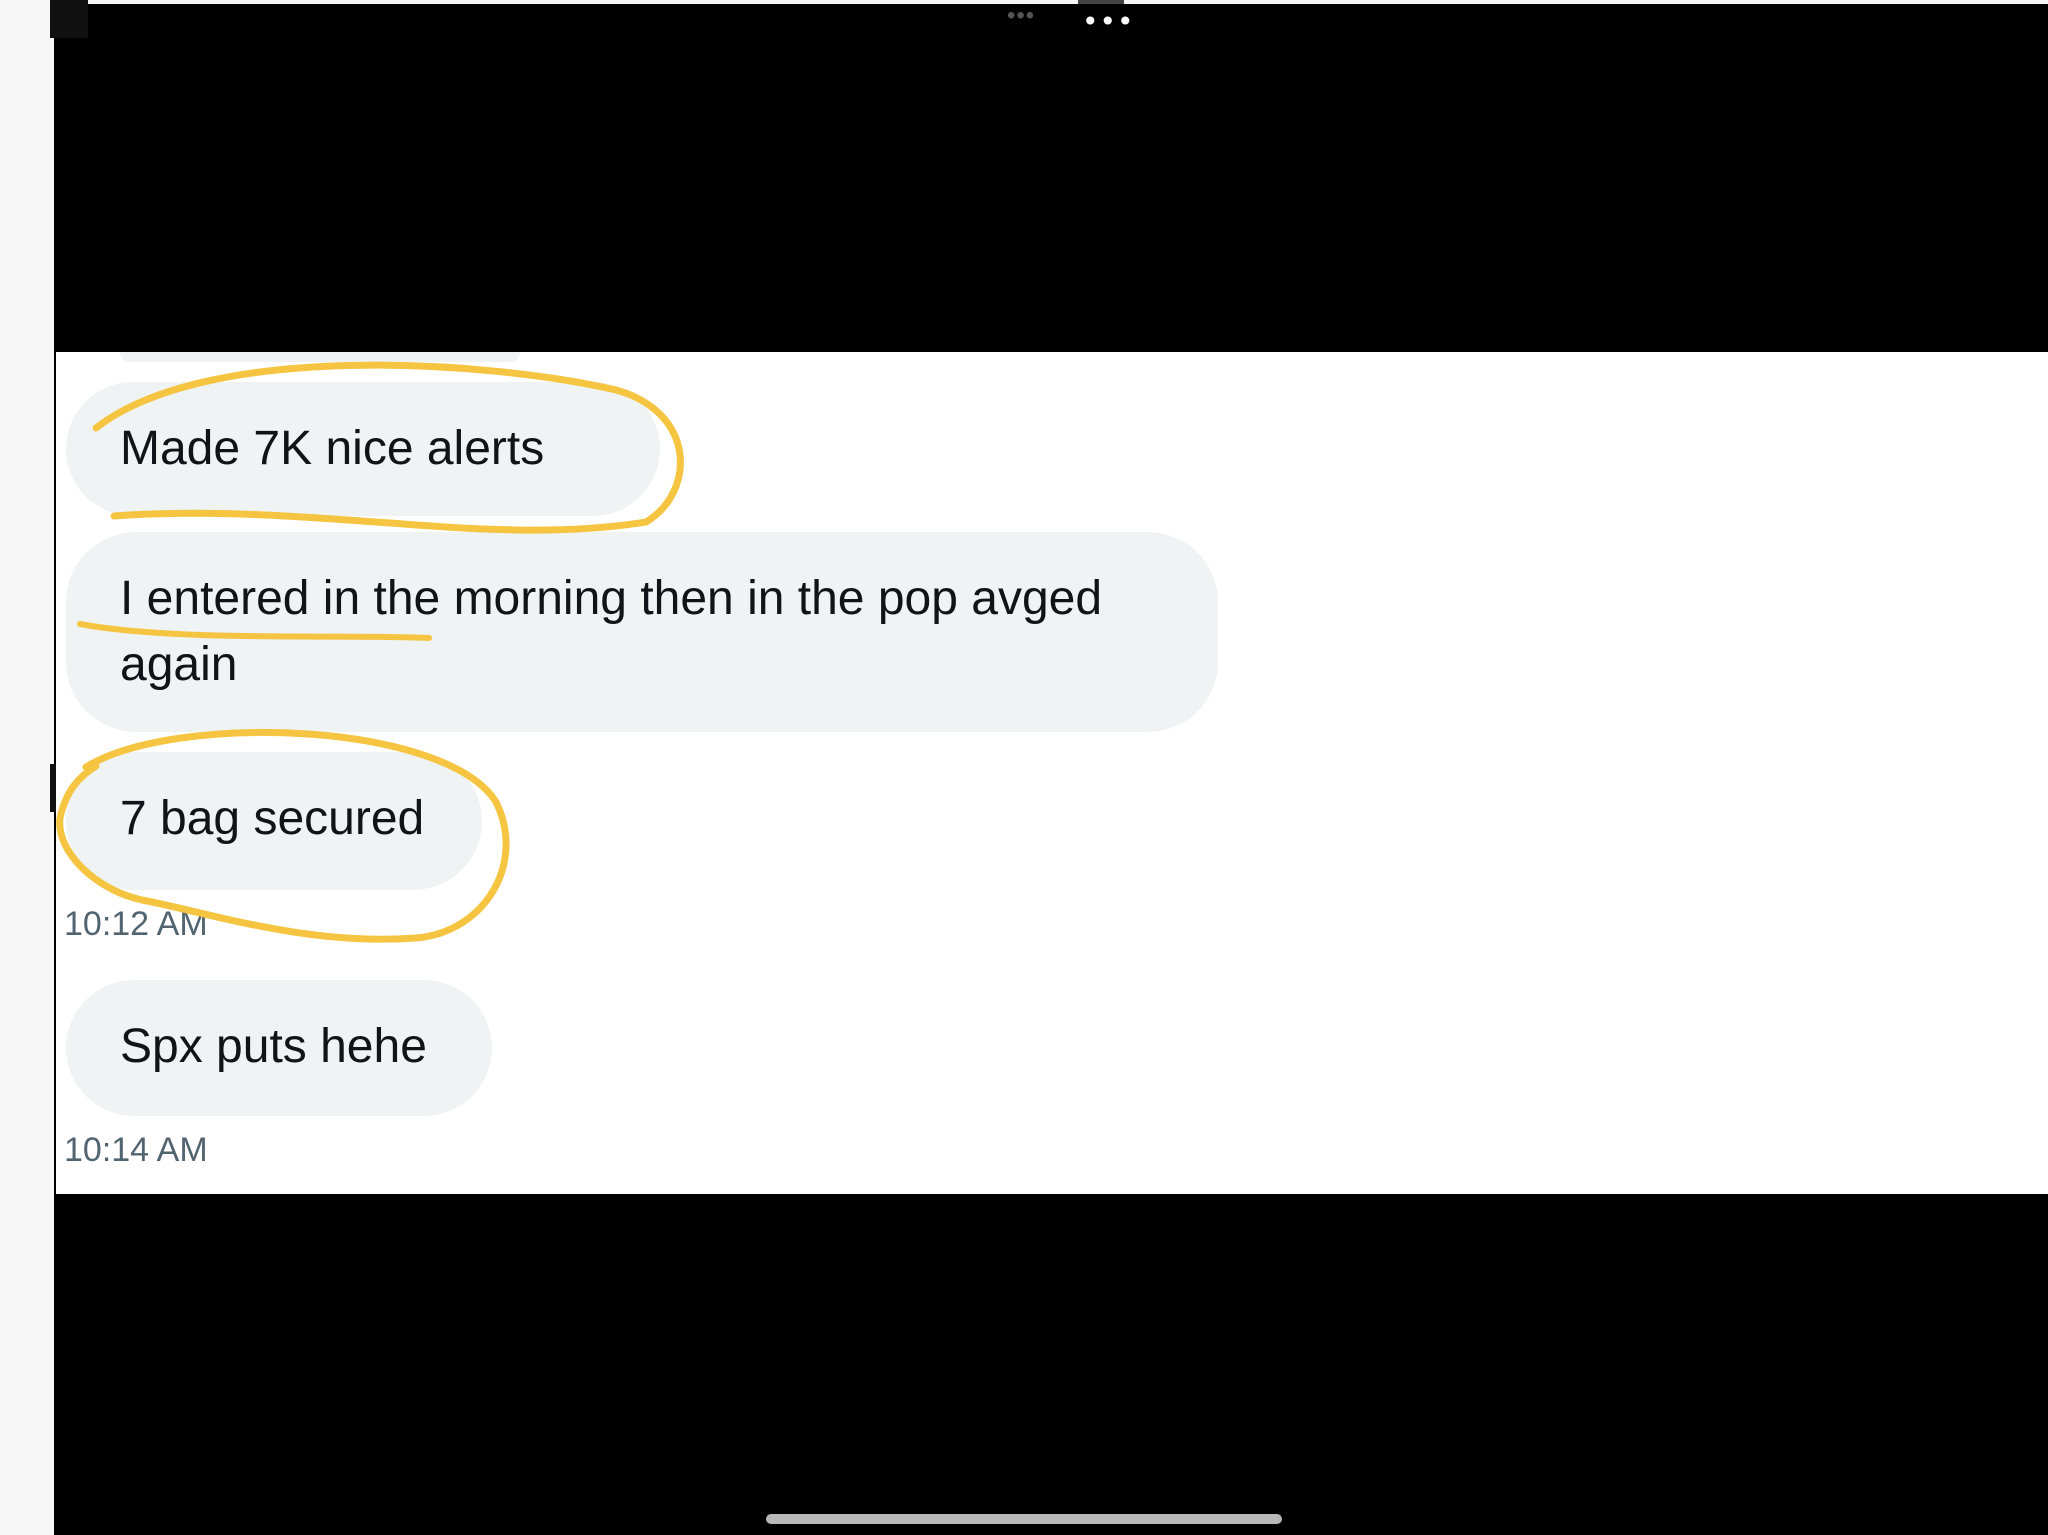  What do you see at coordinates (136, 1150) in the screenshot?
I see `message-timestamp: 10:14 AM` at bounding box center [136, 1150].